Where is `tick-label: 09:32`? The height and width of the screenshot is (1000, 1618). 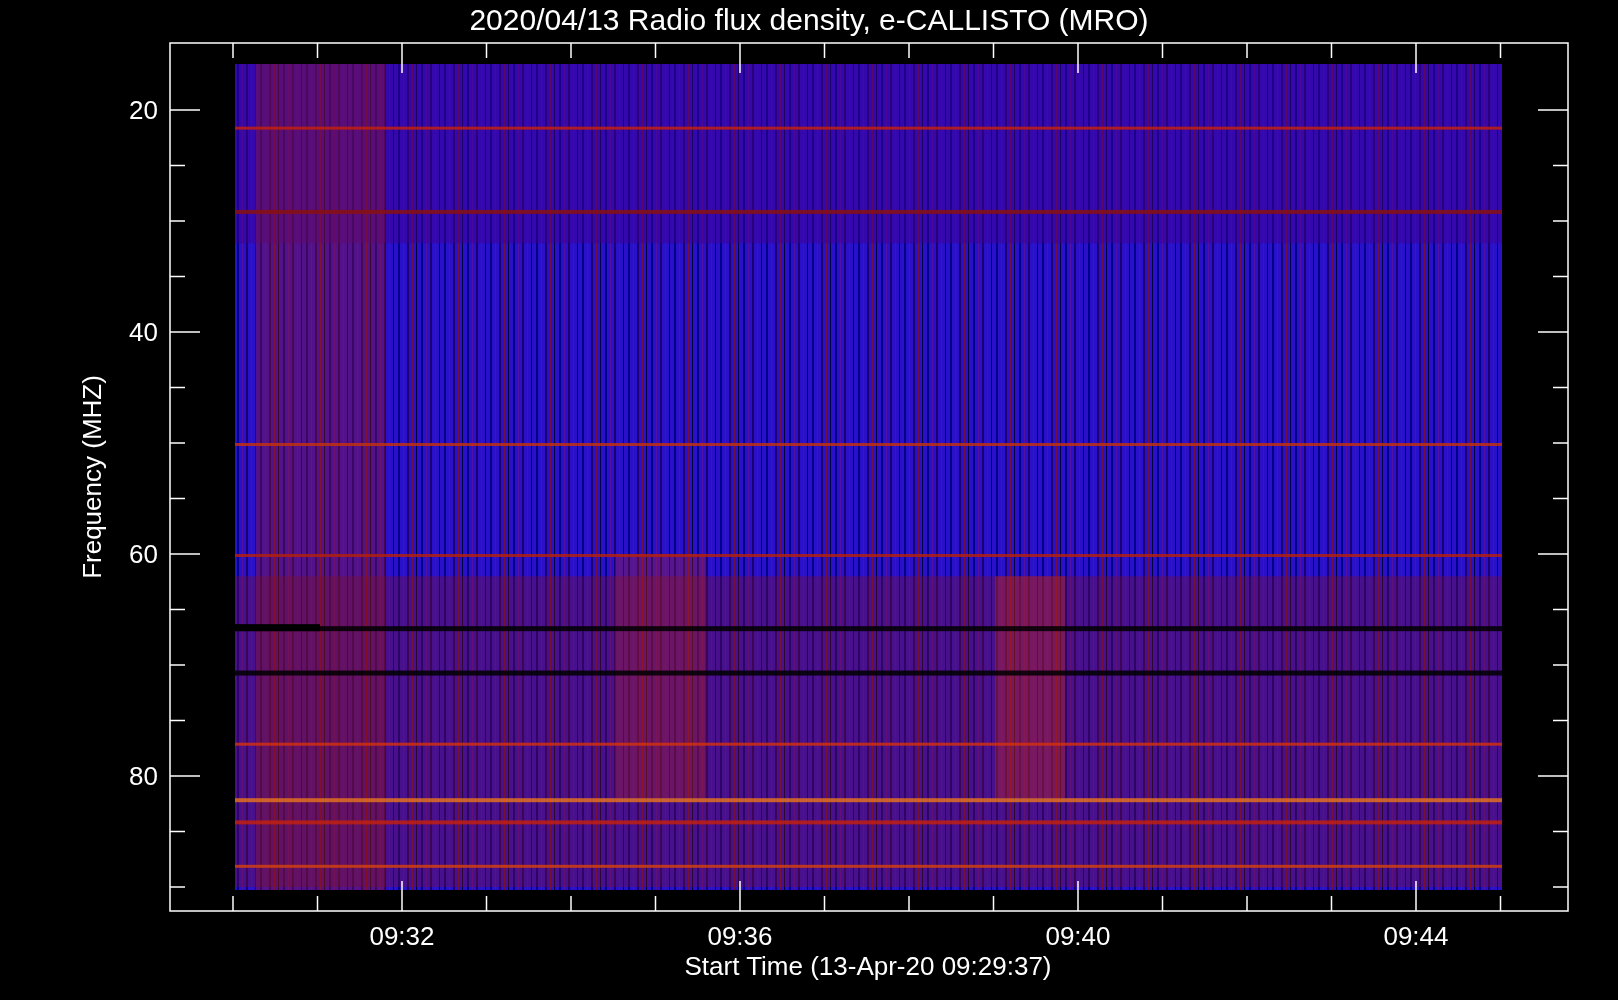
tick-label: 09:32 is located at coordinates (402, 936).